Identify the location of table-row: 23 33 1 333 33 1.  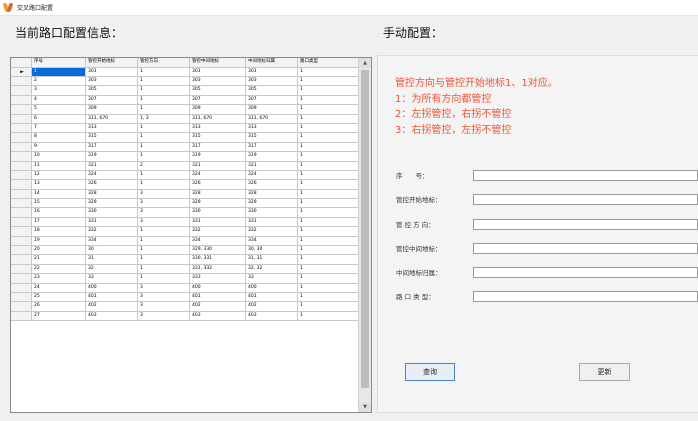
(185, 279).